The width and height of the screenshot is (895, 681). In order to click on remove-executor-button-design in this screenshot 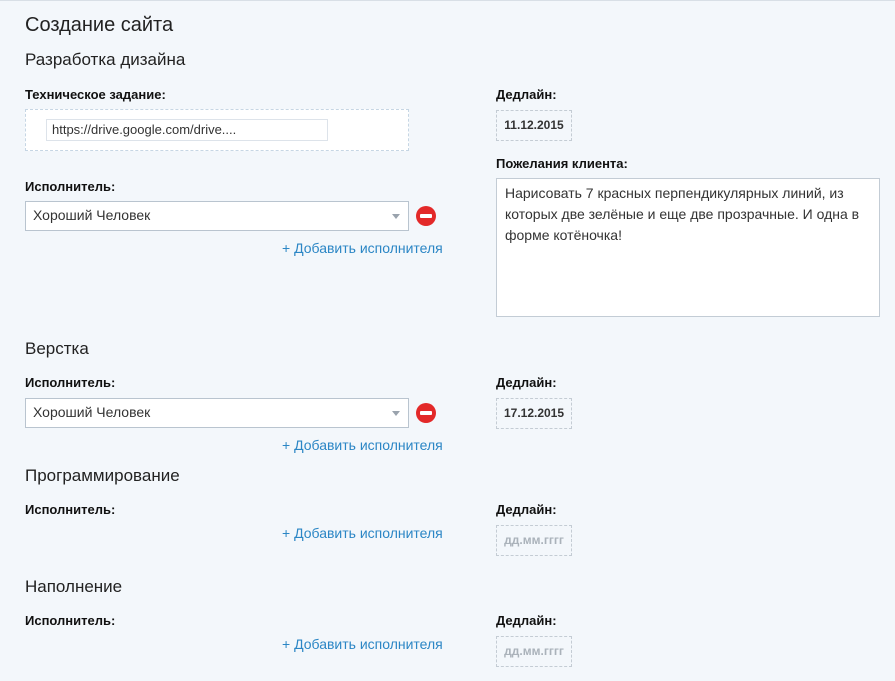, I will do `click(426, 216)`.